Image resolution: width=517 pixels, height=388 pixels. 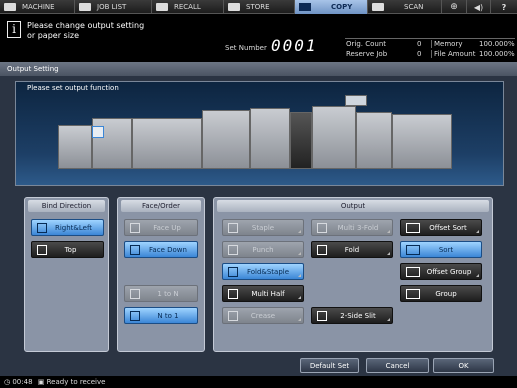 I want to click on two-side-slit-button: 2-Side Slit, so click(x=352, y=315).